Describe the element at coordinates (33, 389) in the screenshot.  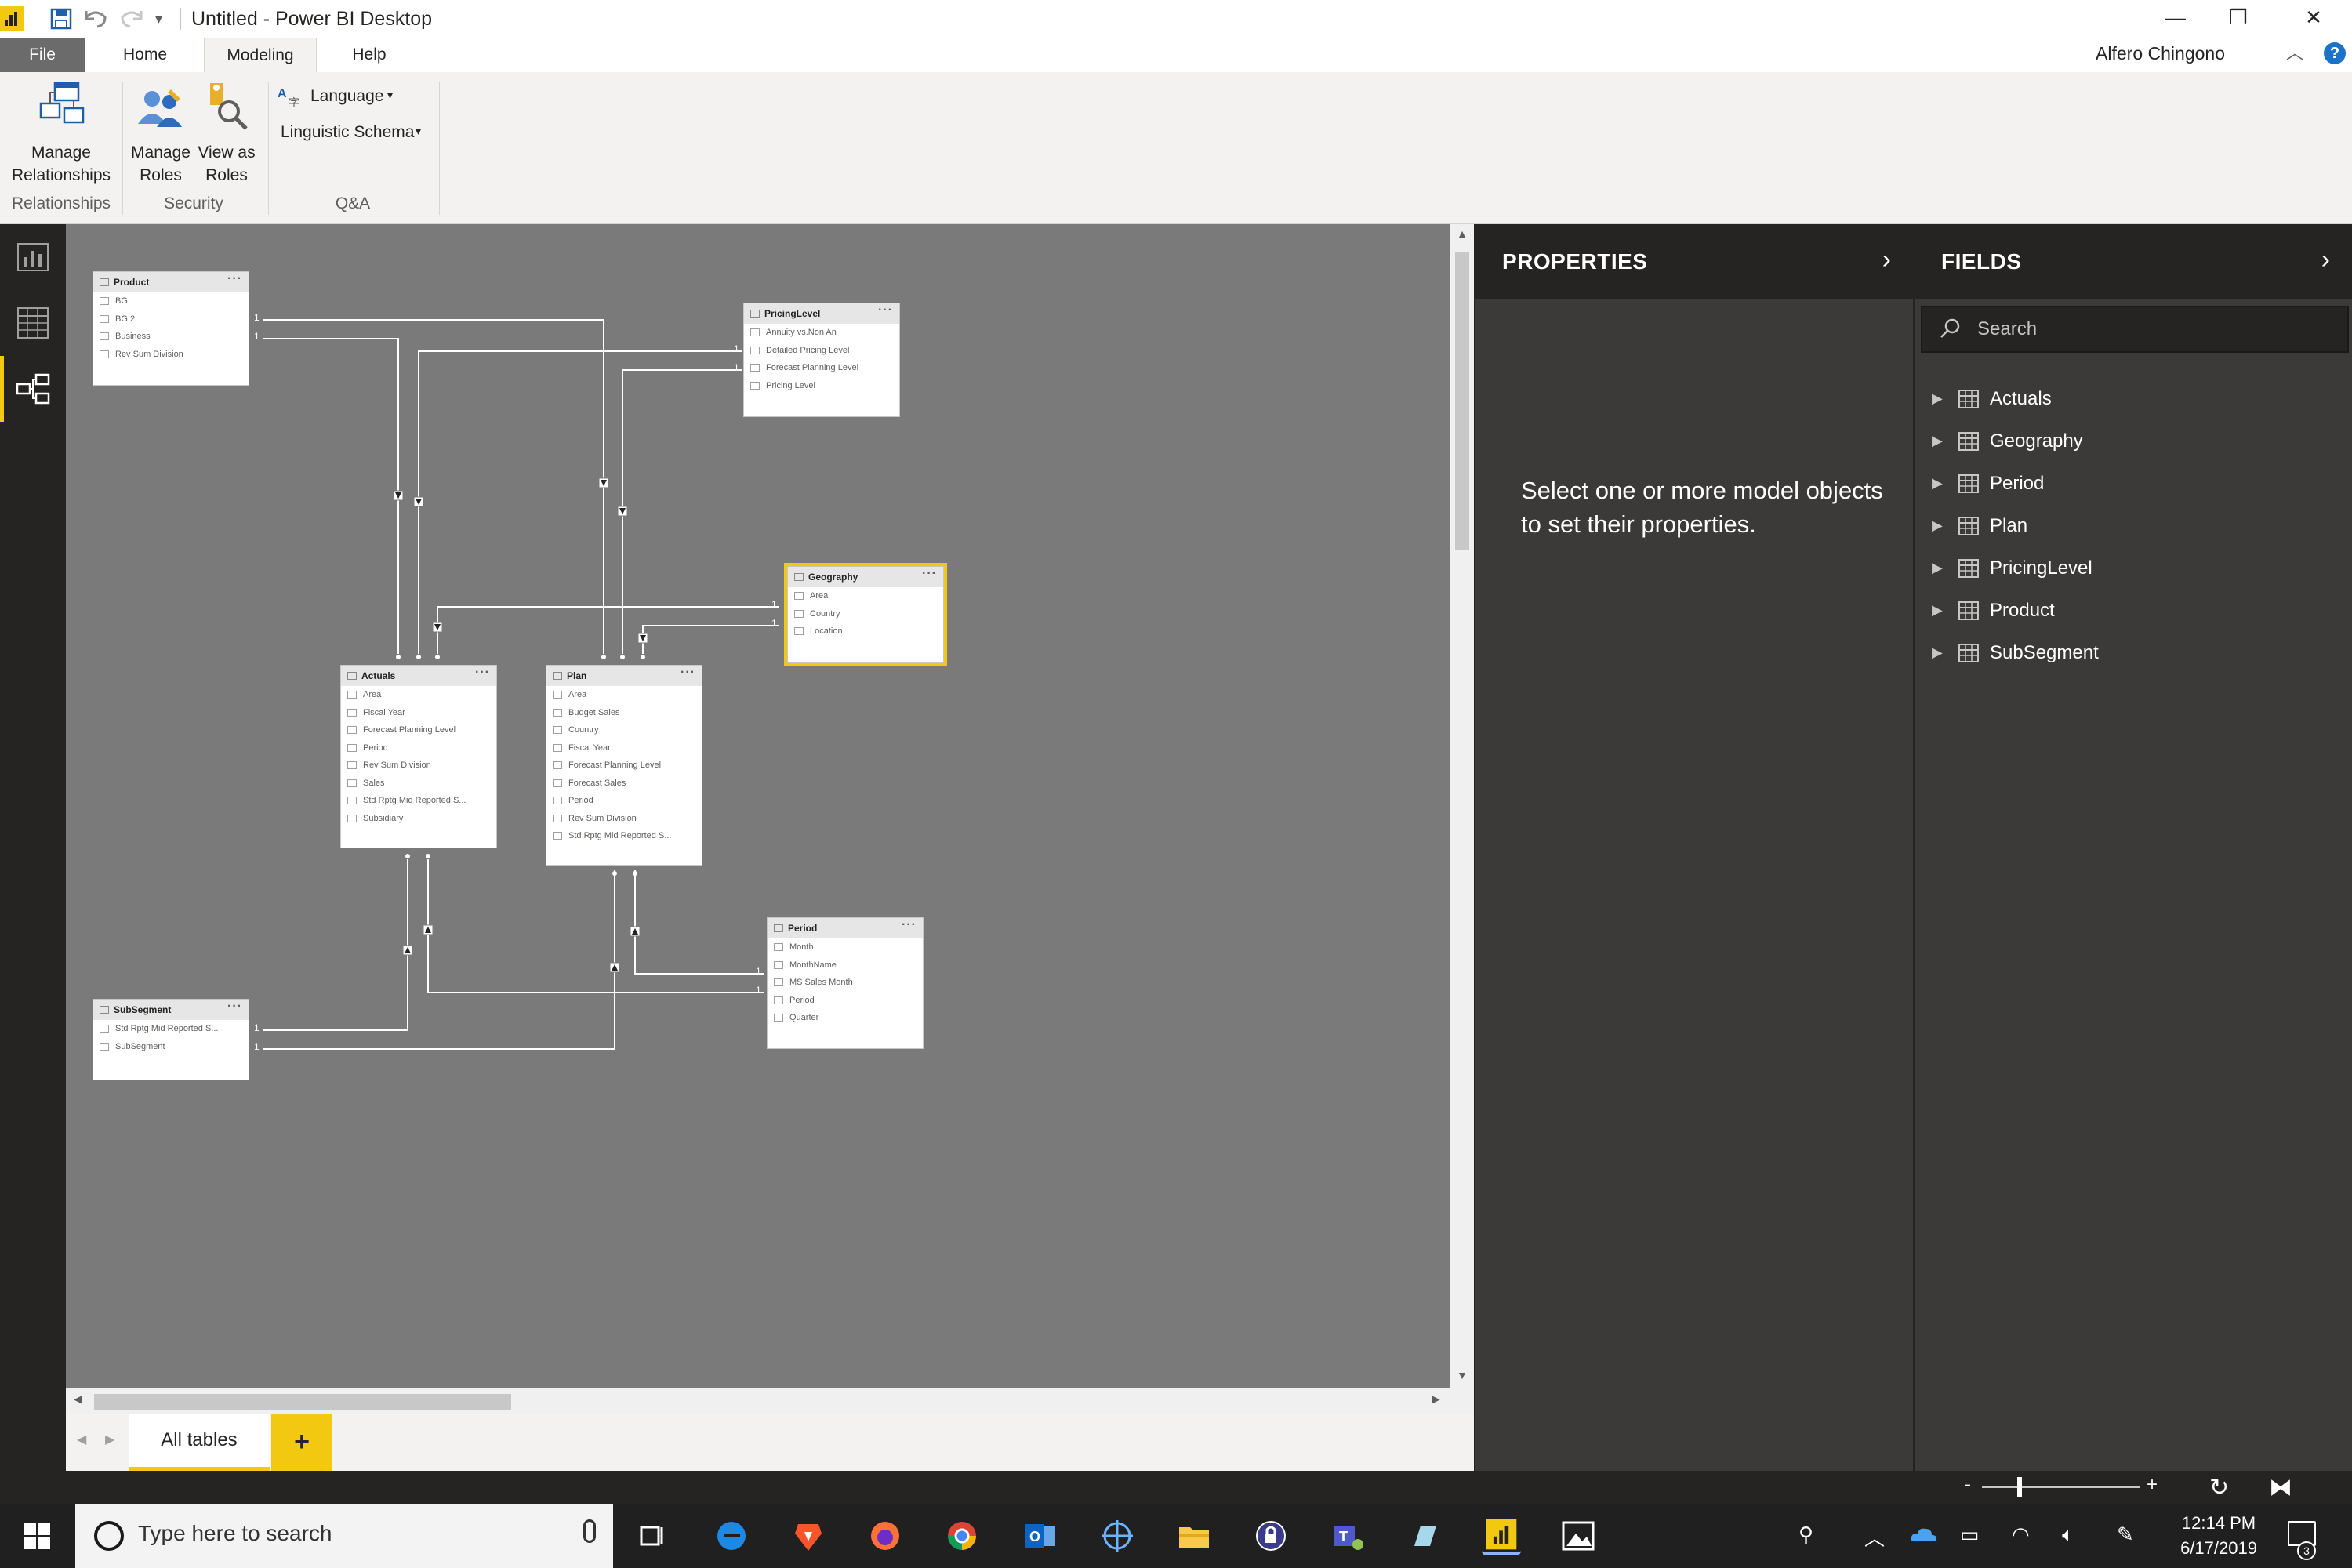
I see `model-view-button` at that location.